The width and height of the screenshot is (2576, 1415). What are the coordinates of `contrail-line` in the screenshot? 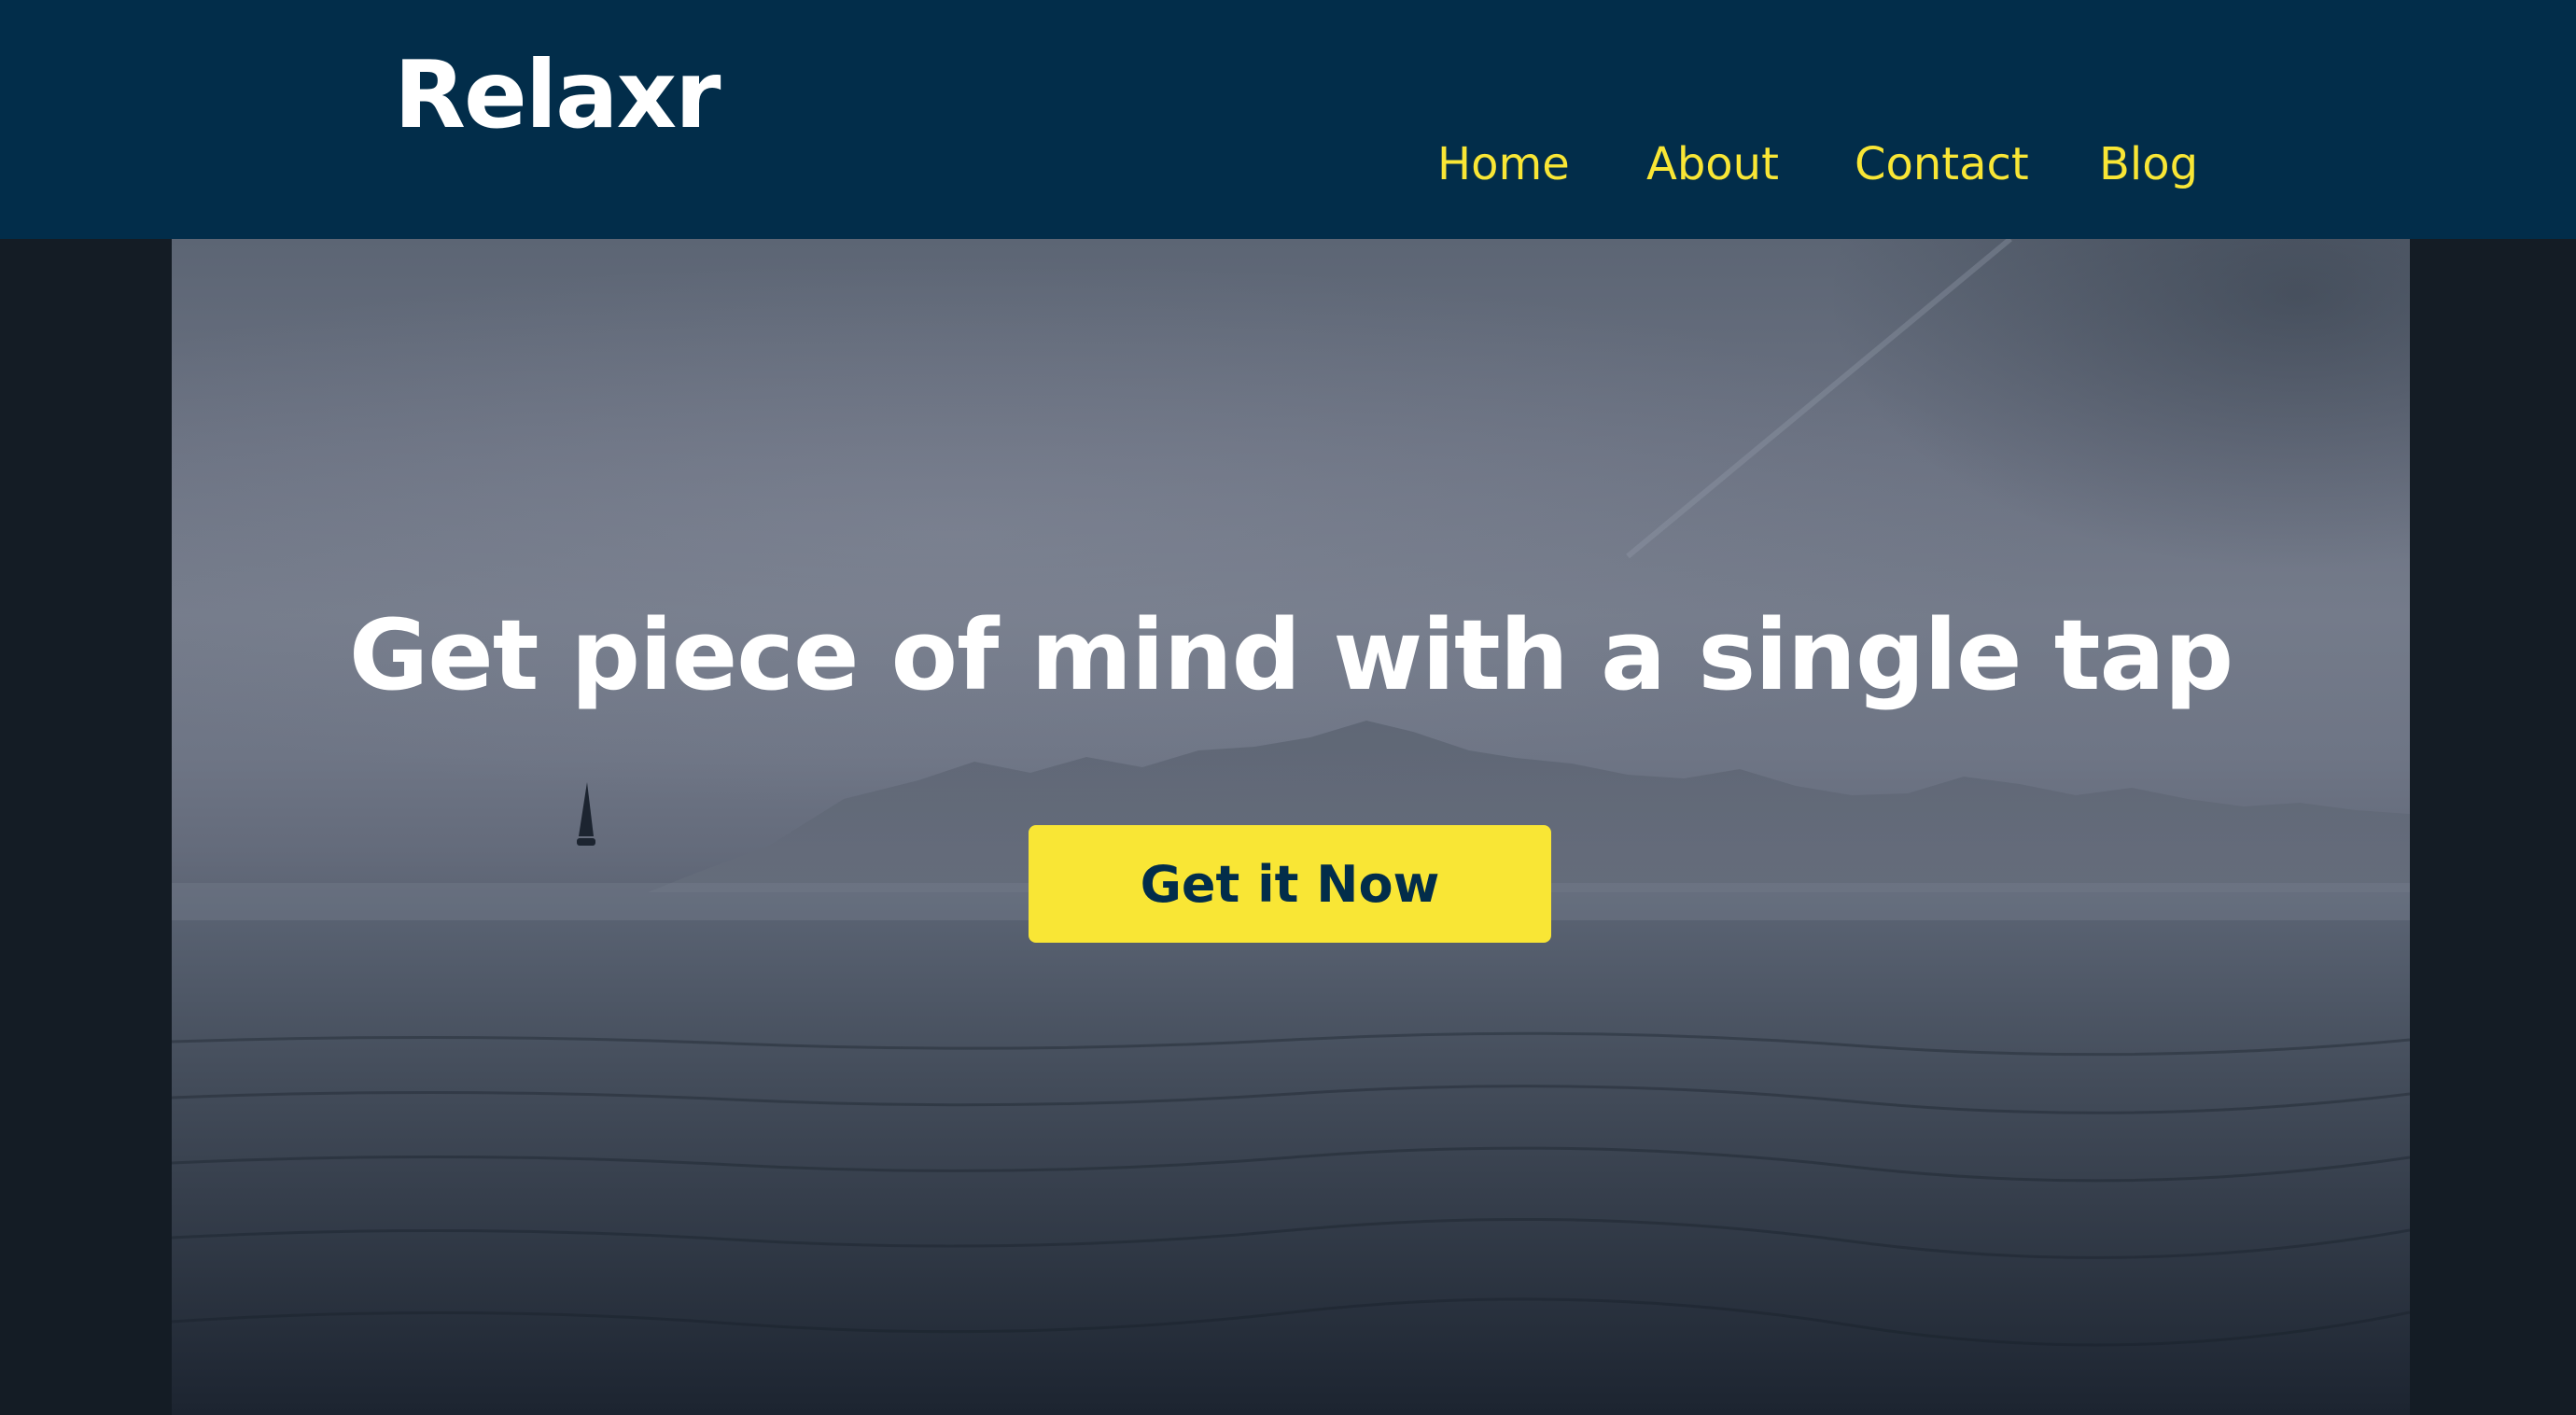 It's located at (1819, 399).